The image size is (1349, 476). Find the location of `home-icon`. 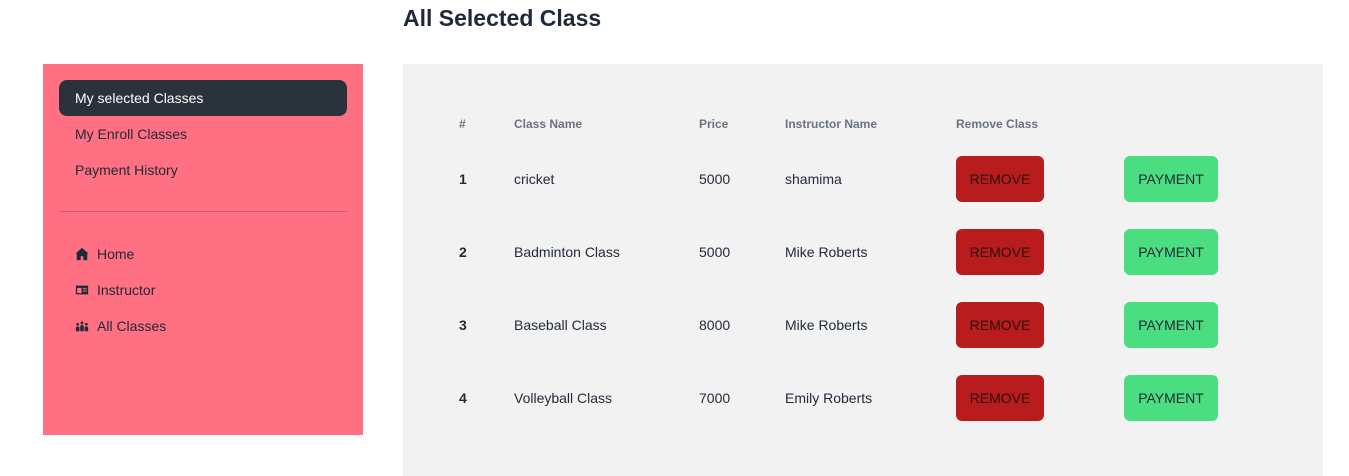

home-icon is located at coordinates (82, 254).